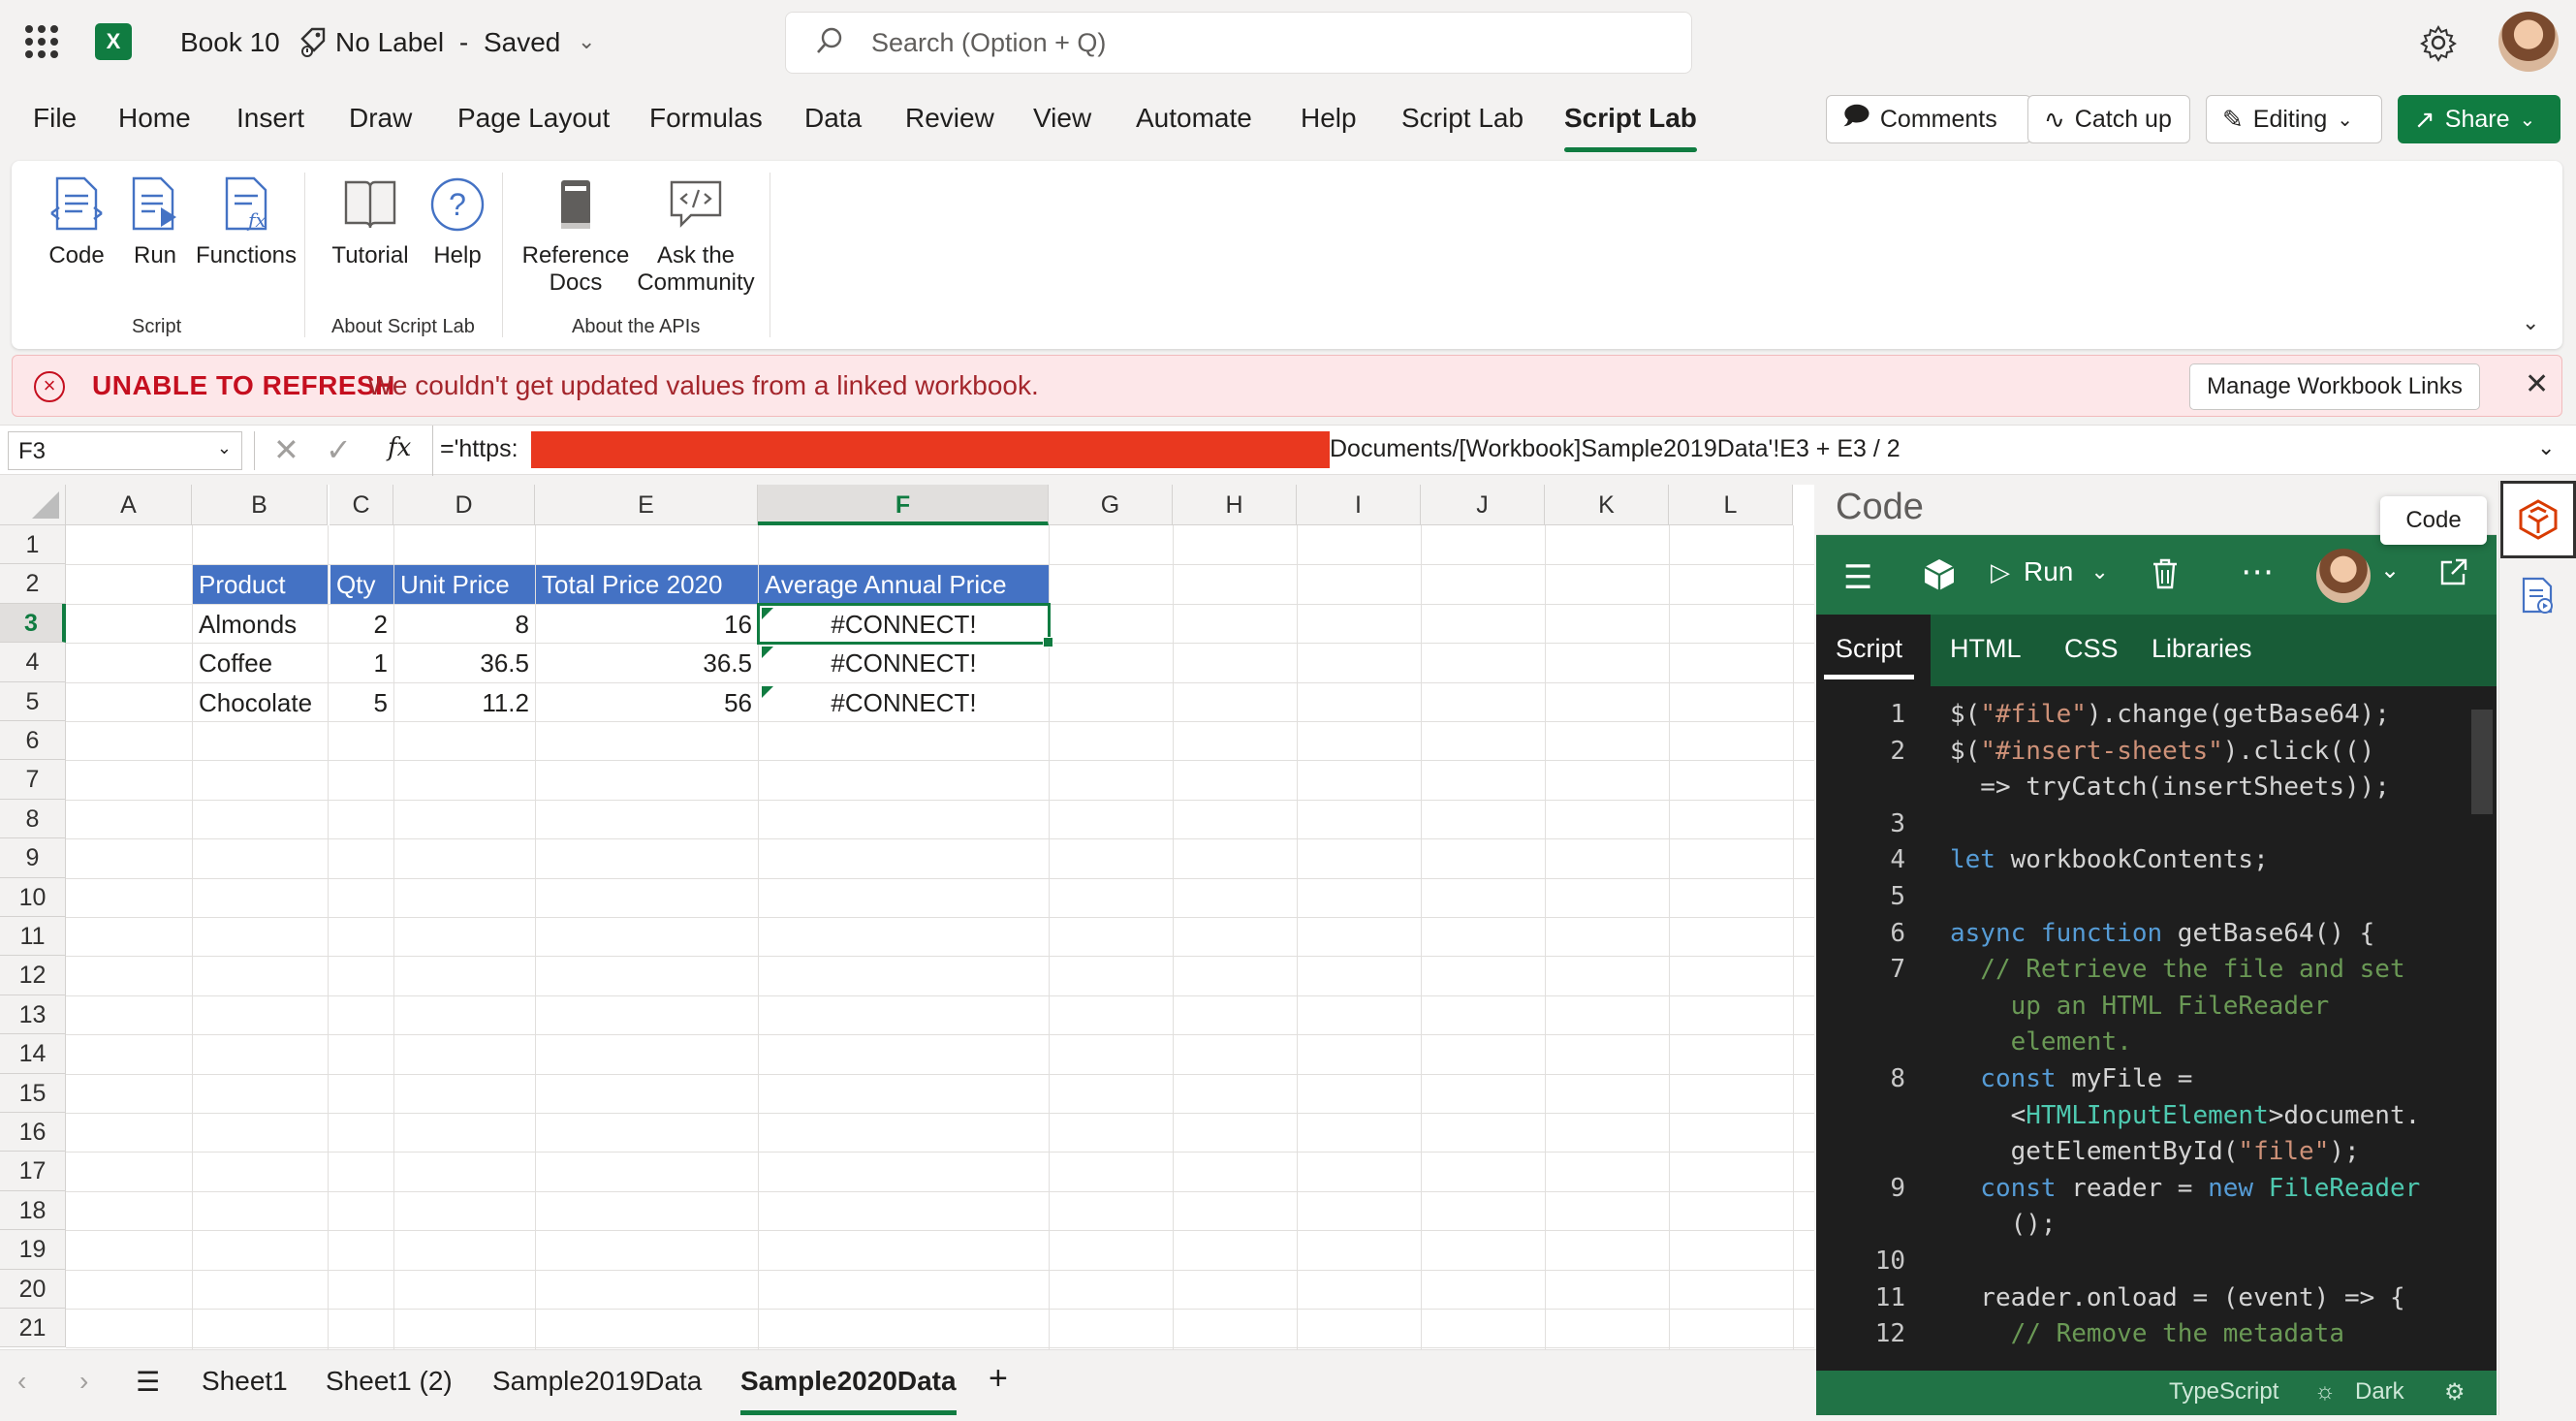  What do you see at coordinates (464, 624) in the screenshot?
I see `table-cell: 8` at bounding box center [464, 624].